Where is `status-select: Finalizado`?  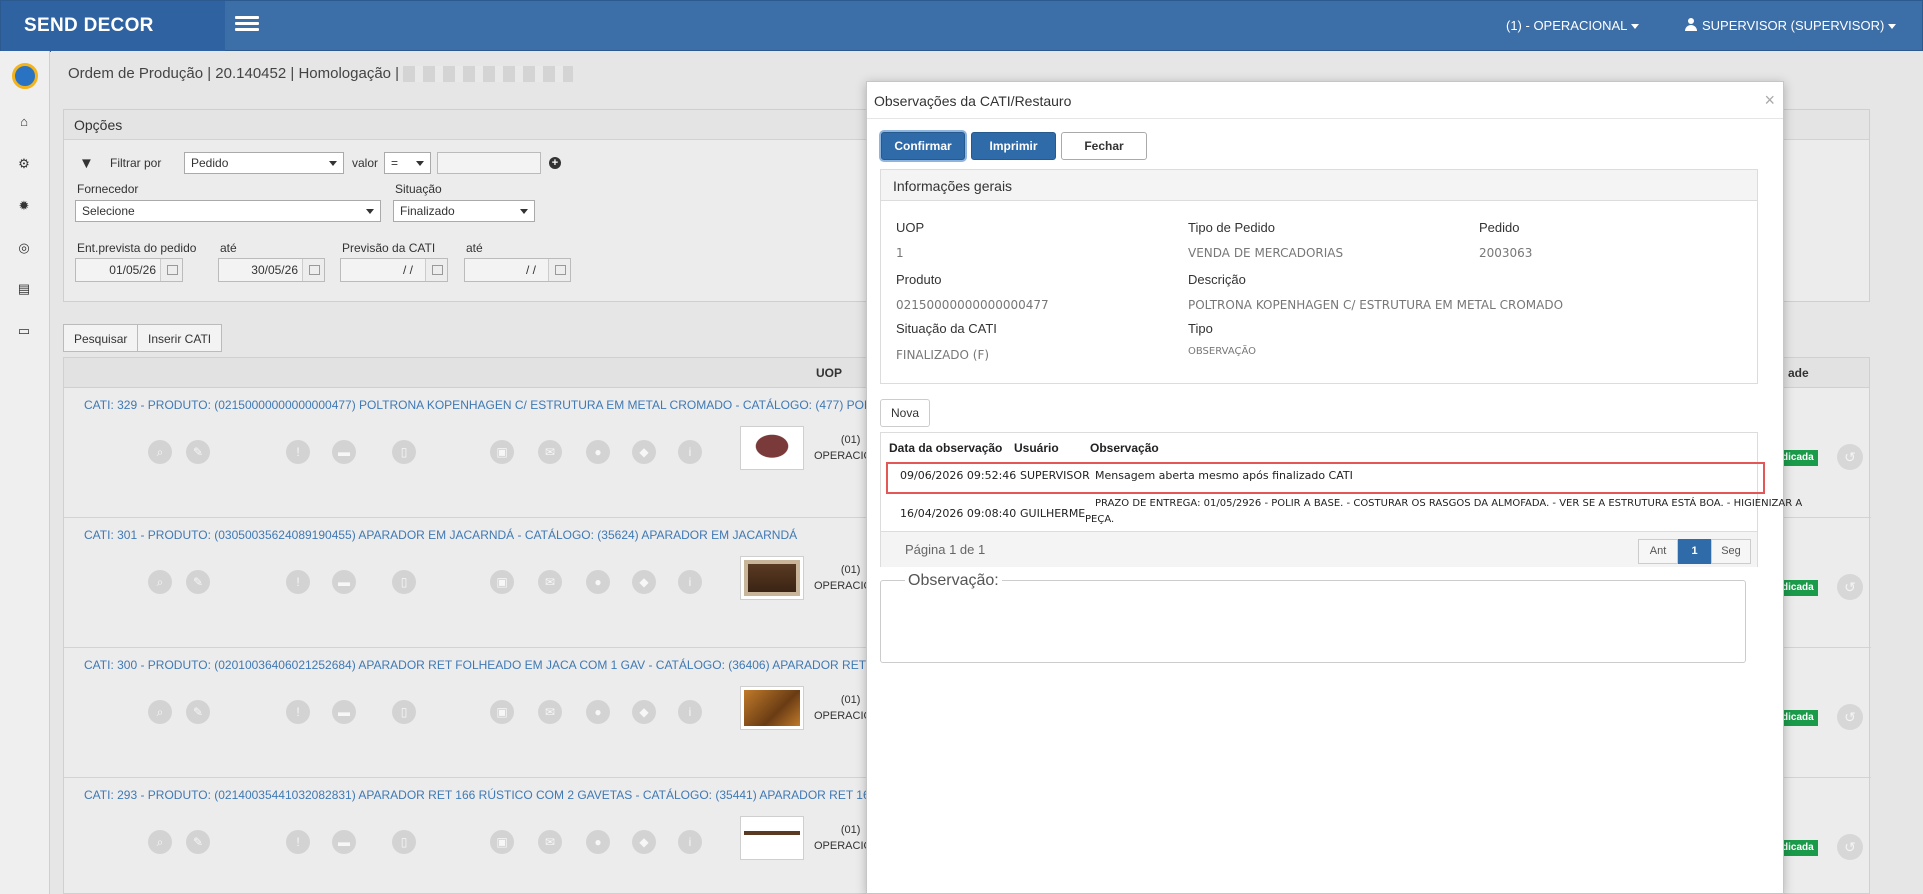 status-select: Finalizado is located at coordinates (464, 211).